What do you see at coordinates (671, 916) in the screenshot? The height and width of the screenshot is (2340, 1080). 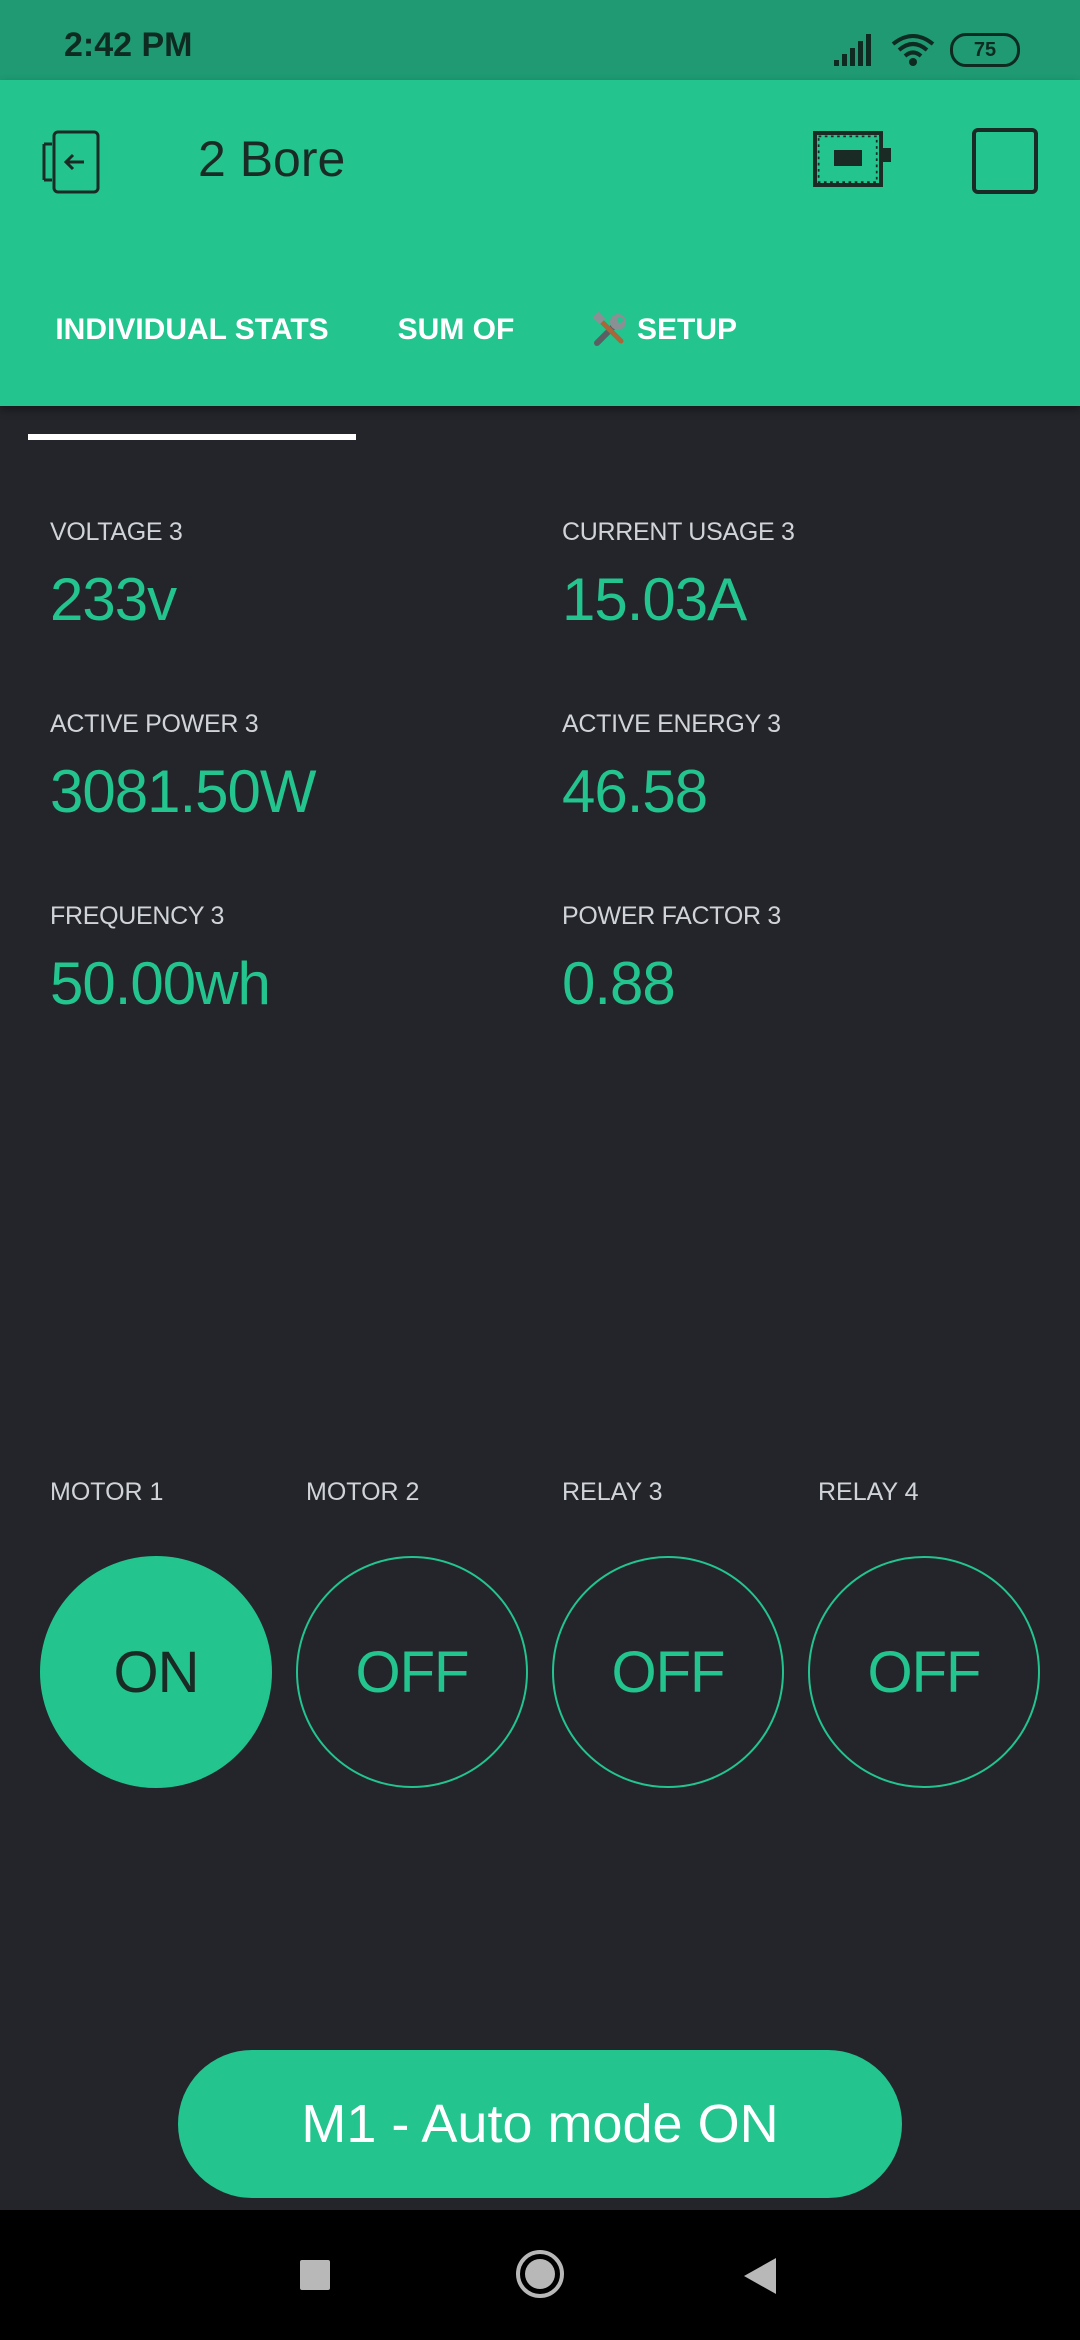 I see `stat-label: POWER FACTOR 3` at bounding box center [671, 916].